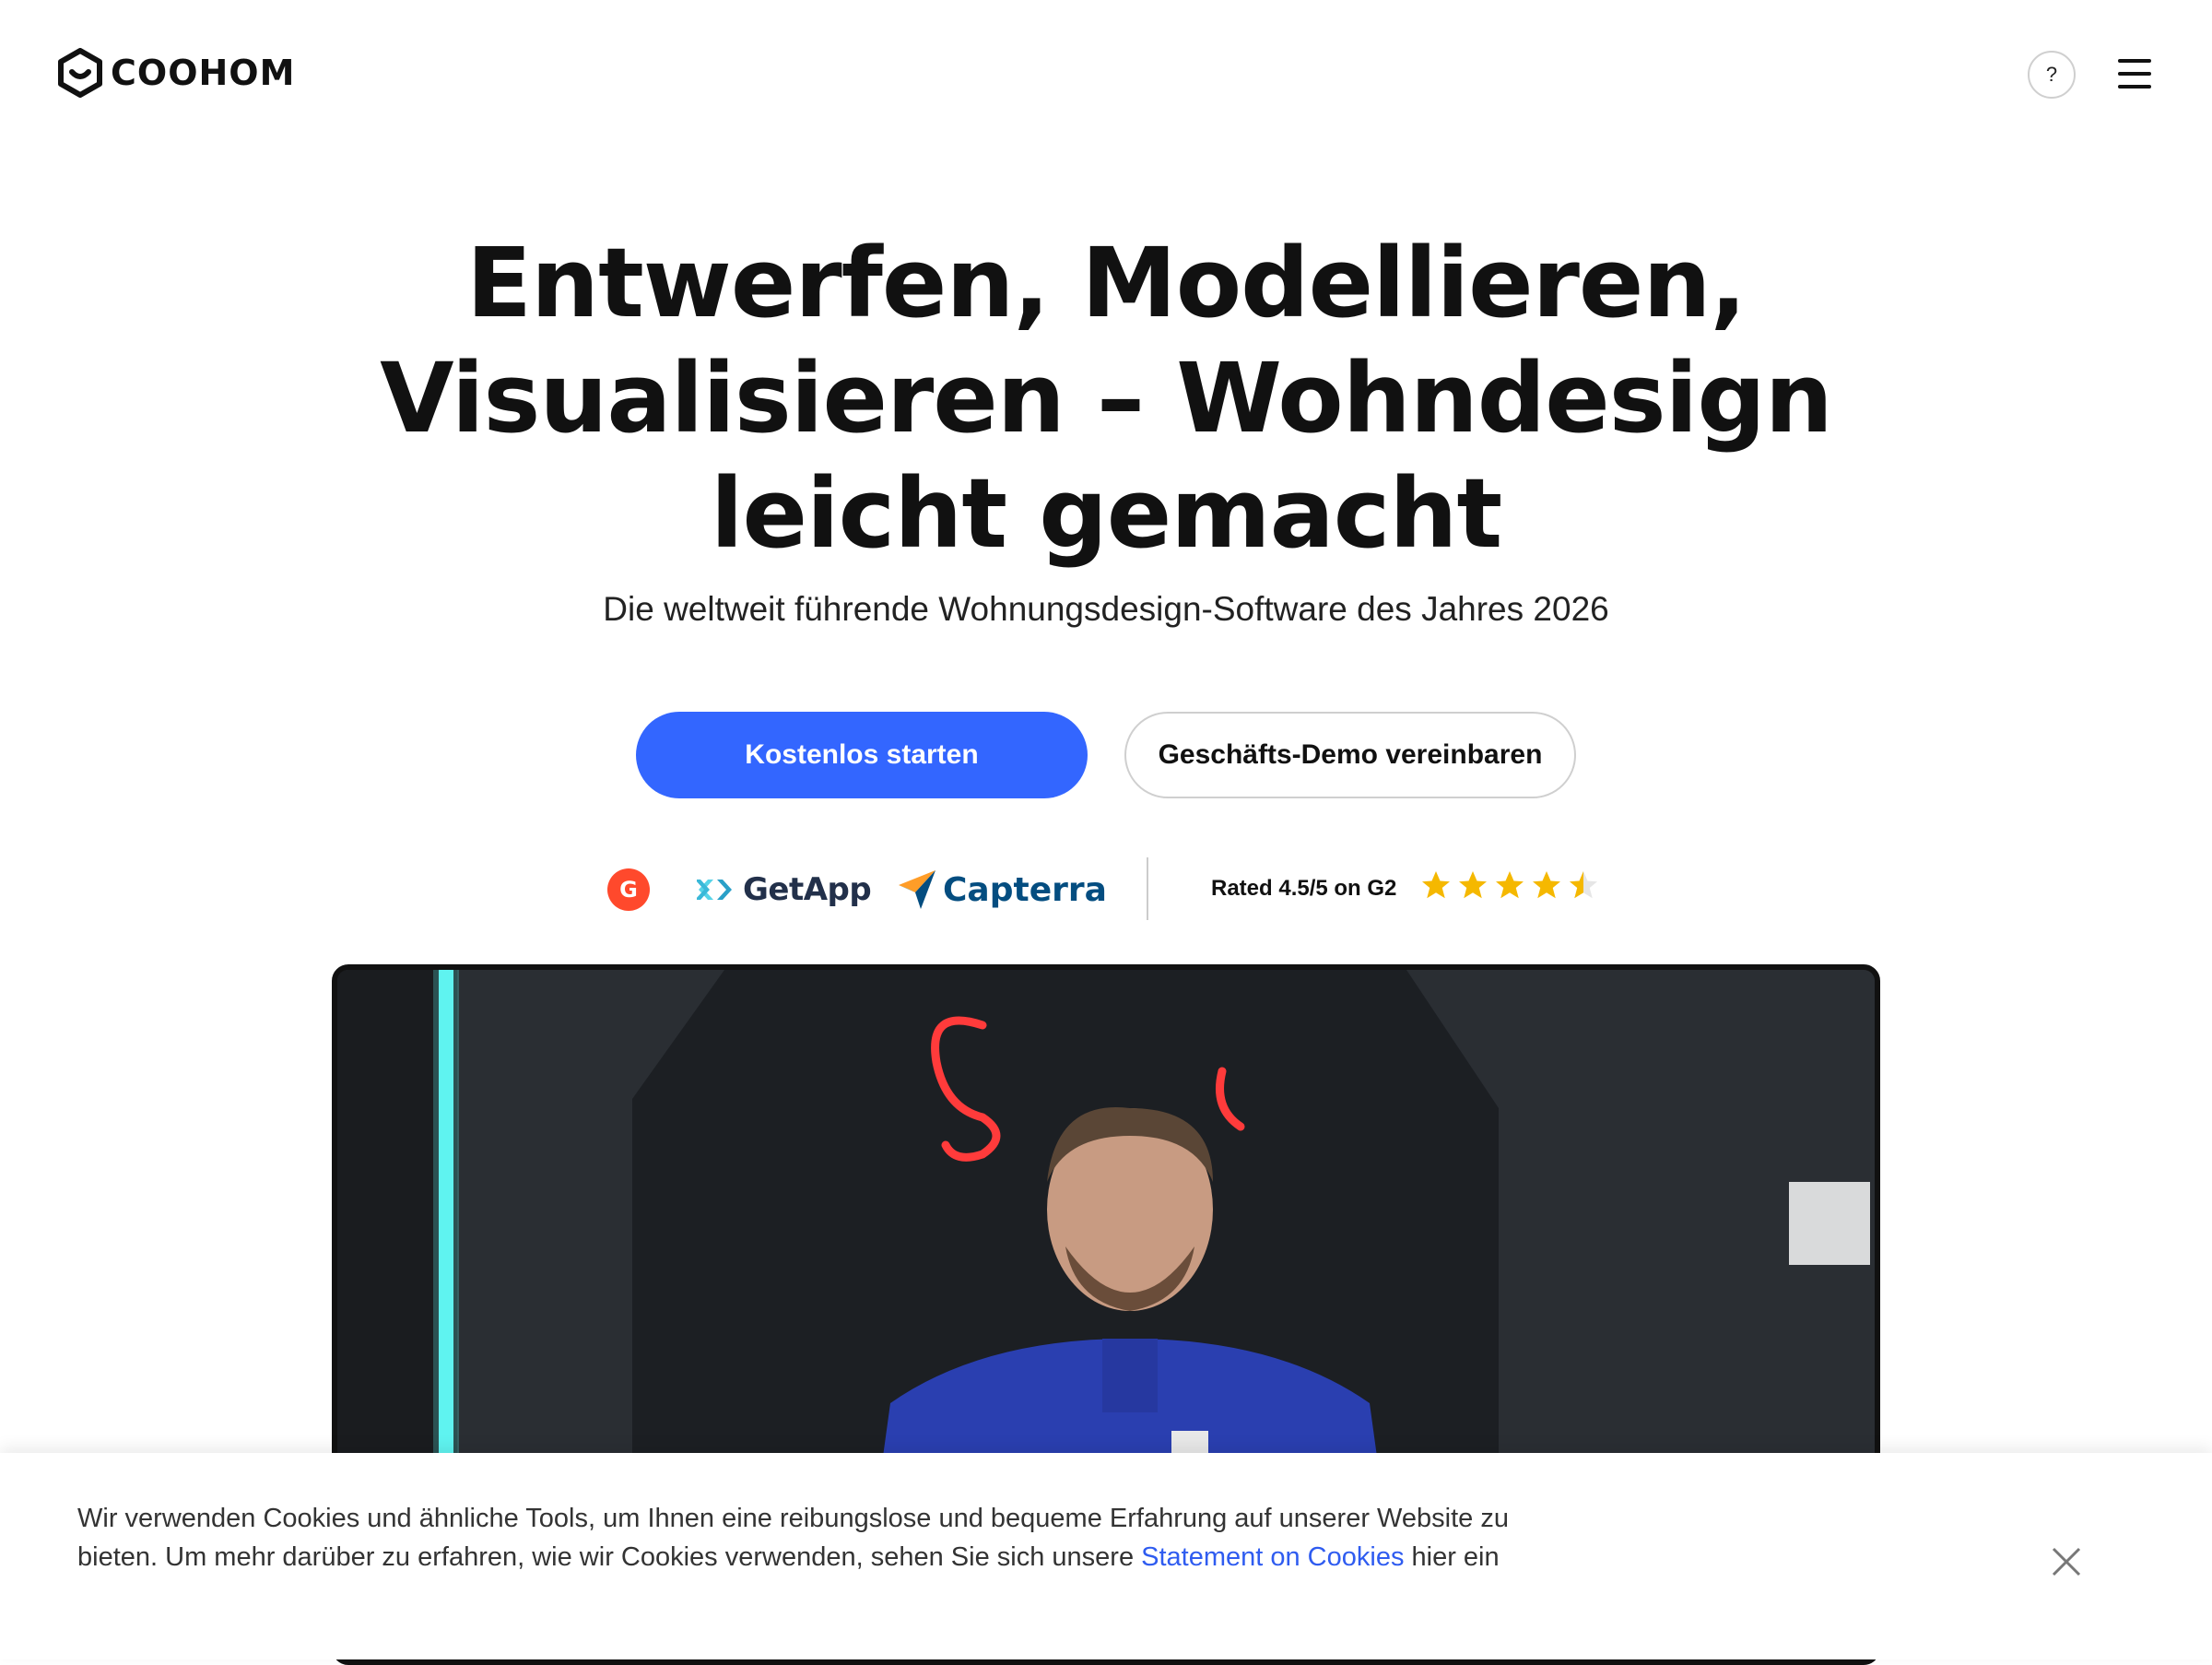 The width and height of the screenshot is (2212, 1665). I want to click on capterra-arrow-icon, so click(917, 889).